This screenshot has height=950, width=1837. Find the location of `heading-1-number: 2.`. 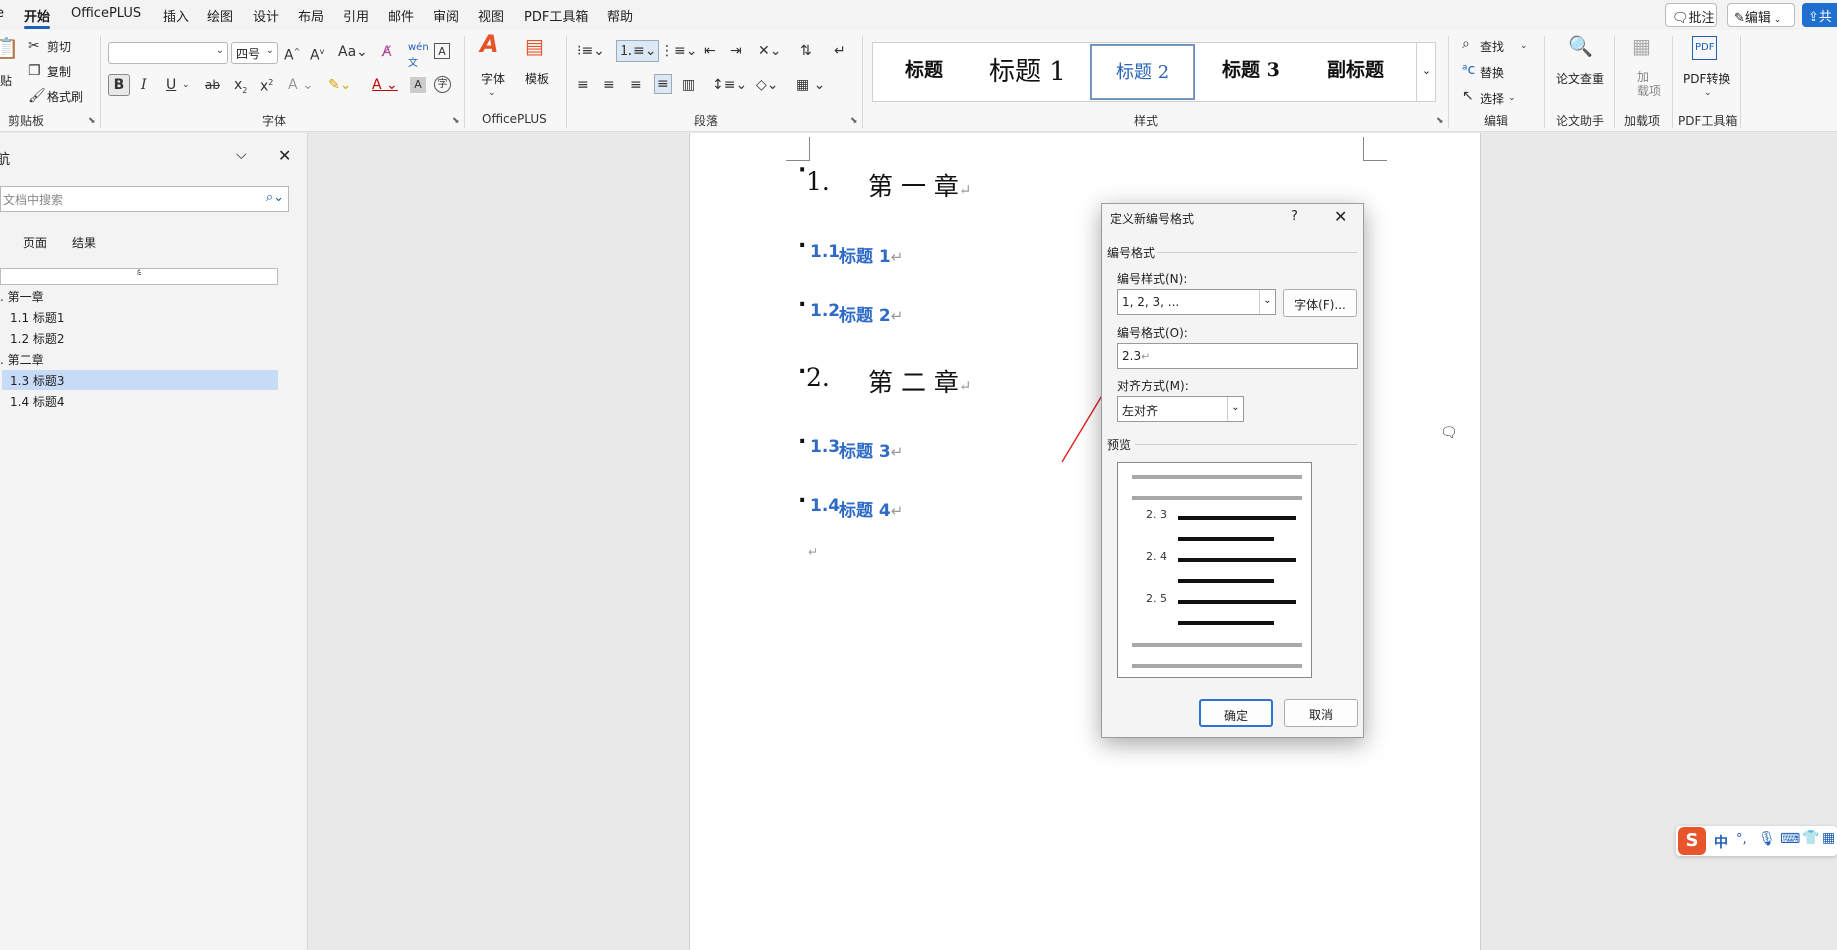

heading-1-number: 2. is located at coordinates (818, 377).